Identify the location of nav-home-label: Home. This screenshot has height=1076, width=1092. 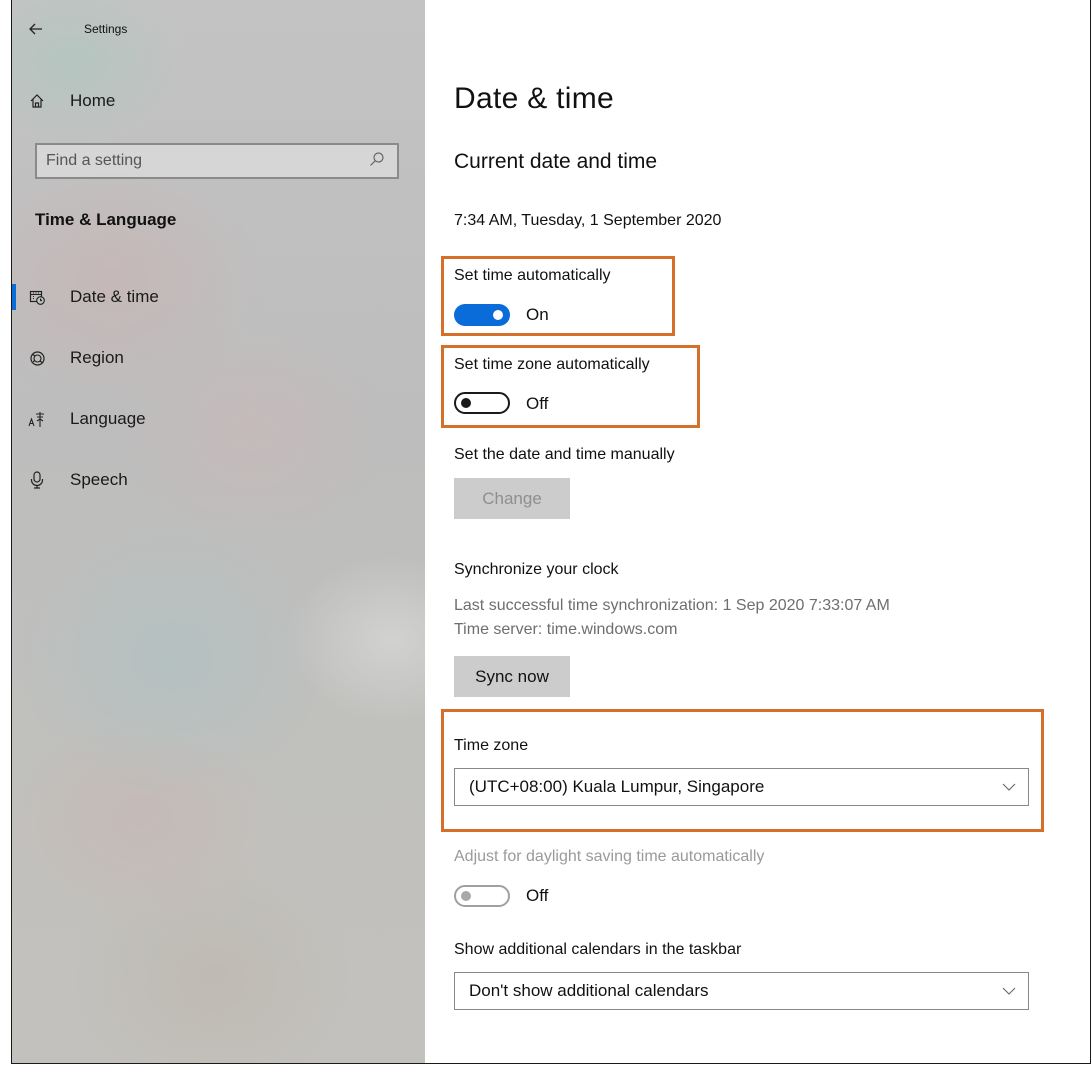
(93, 100).